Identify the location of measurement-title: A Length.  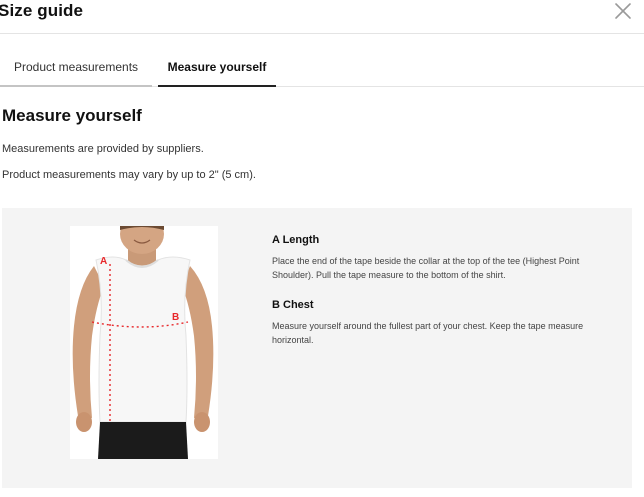
(296, 240).